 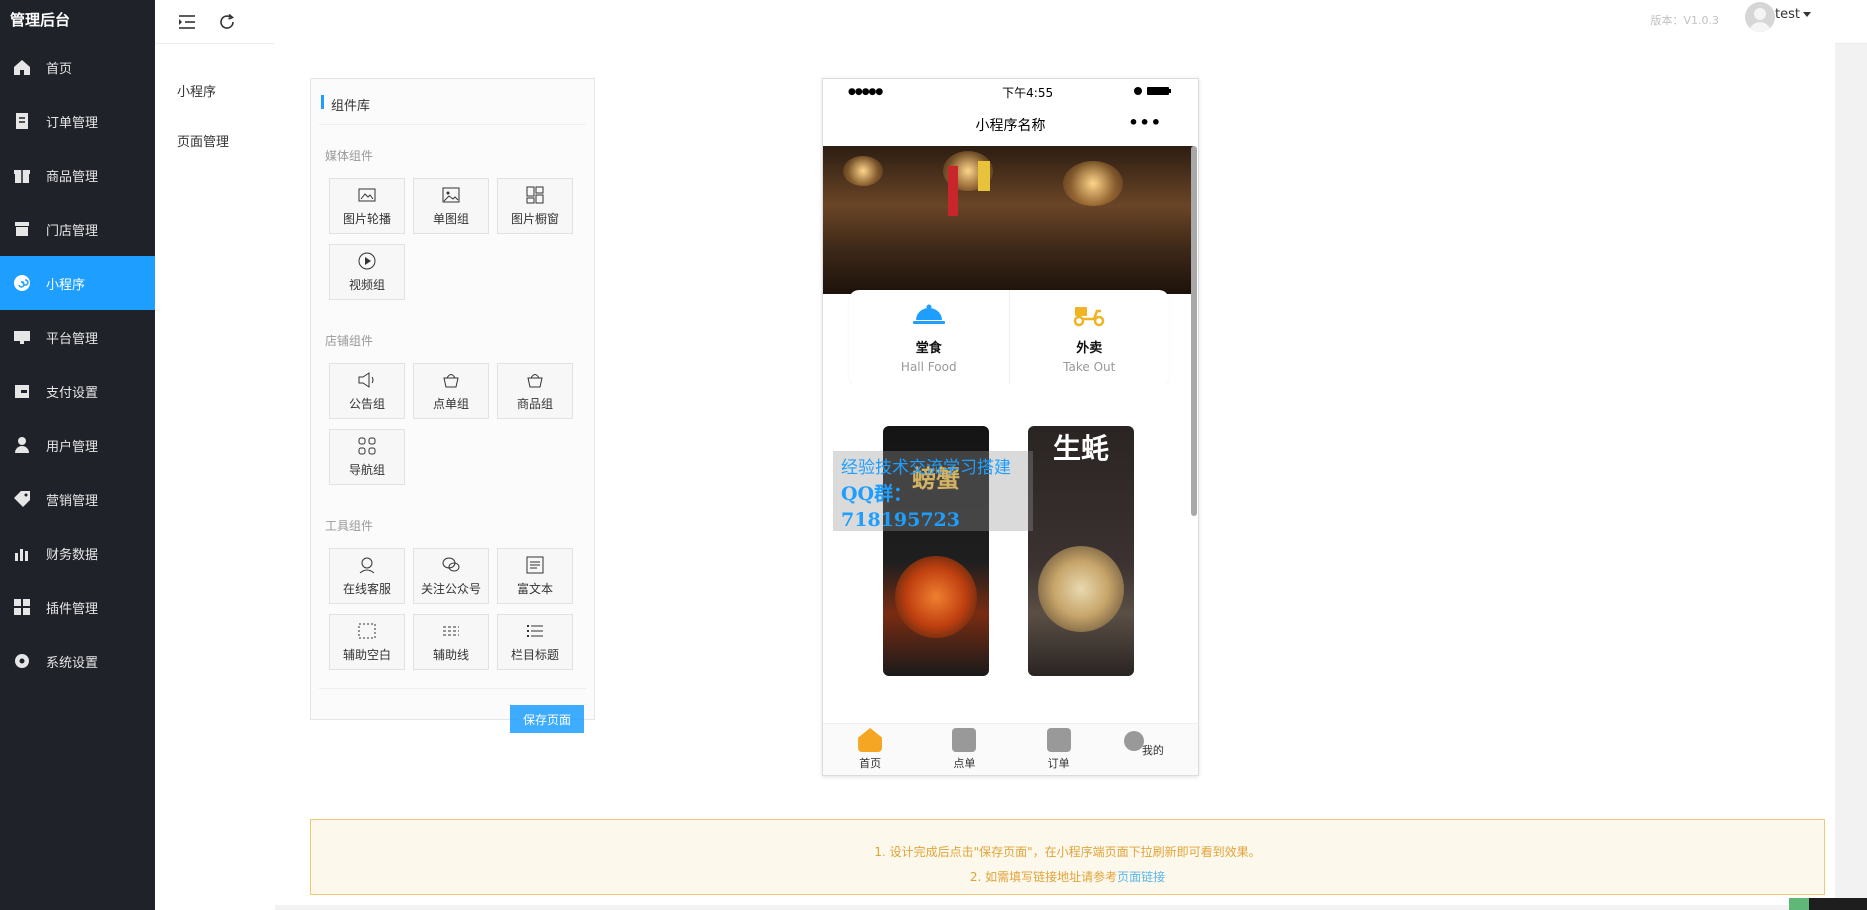 I want to click on sidebar-item-label: 插件管理, so click(x=72, y=609).